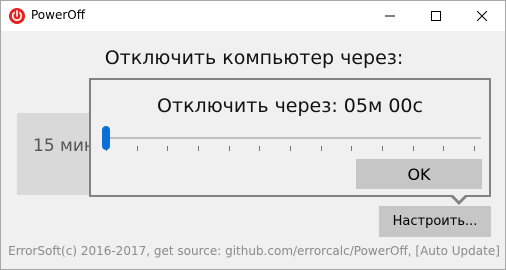 Image resolution: width=506 pixels, height=270 pixels. What do you see at coordinates (290, 106) in the screenshot?
I see `popup-title: Отключить через: 05м 00с` at bounding box center [290, 106].